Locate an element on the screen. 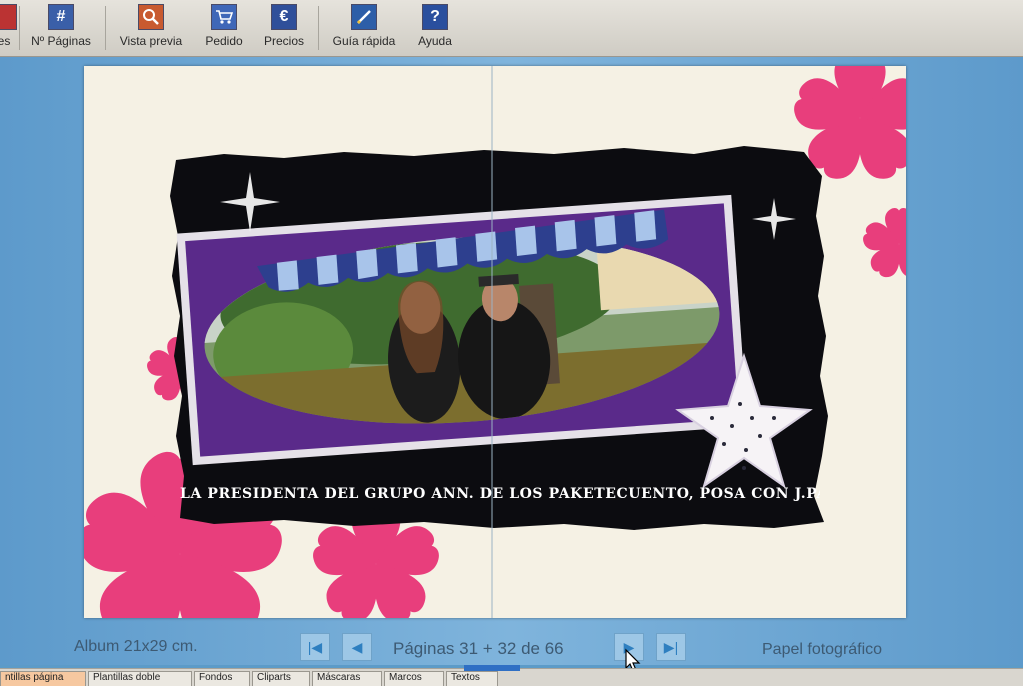 The image size is (1023, 686). paper-type-label: Papel fotográfico is located at coordinates (822, 649).